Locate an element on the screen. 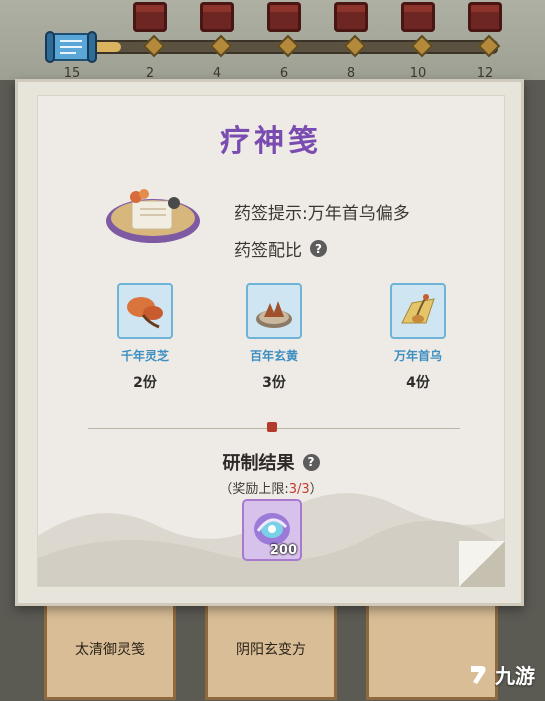 The height and width of the screenshot is (701, 545). scroll-icon is located at coordinates (71, 47).